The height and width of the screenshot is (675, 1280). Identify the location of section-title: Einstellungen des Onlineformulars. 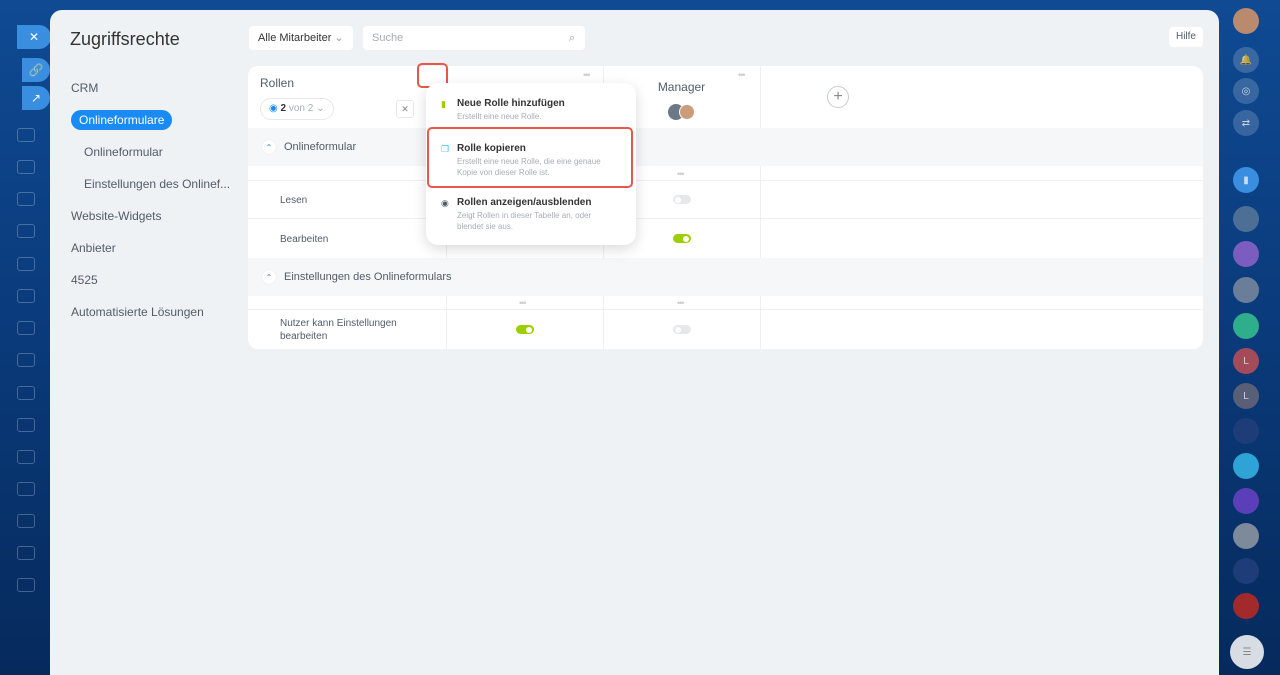
(368, 277).